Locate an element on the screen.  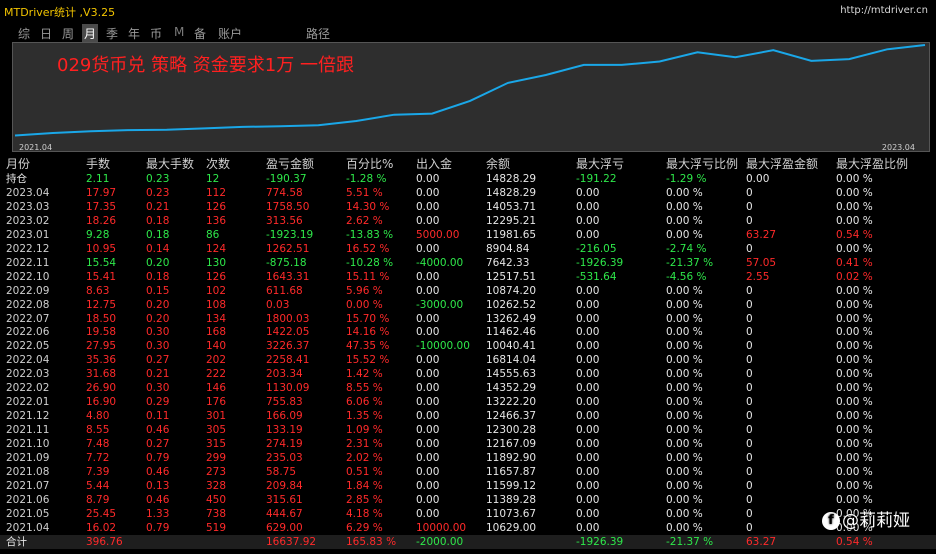
table-cell: 8904.84 is located at coordinates (508, 248).